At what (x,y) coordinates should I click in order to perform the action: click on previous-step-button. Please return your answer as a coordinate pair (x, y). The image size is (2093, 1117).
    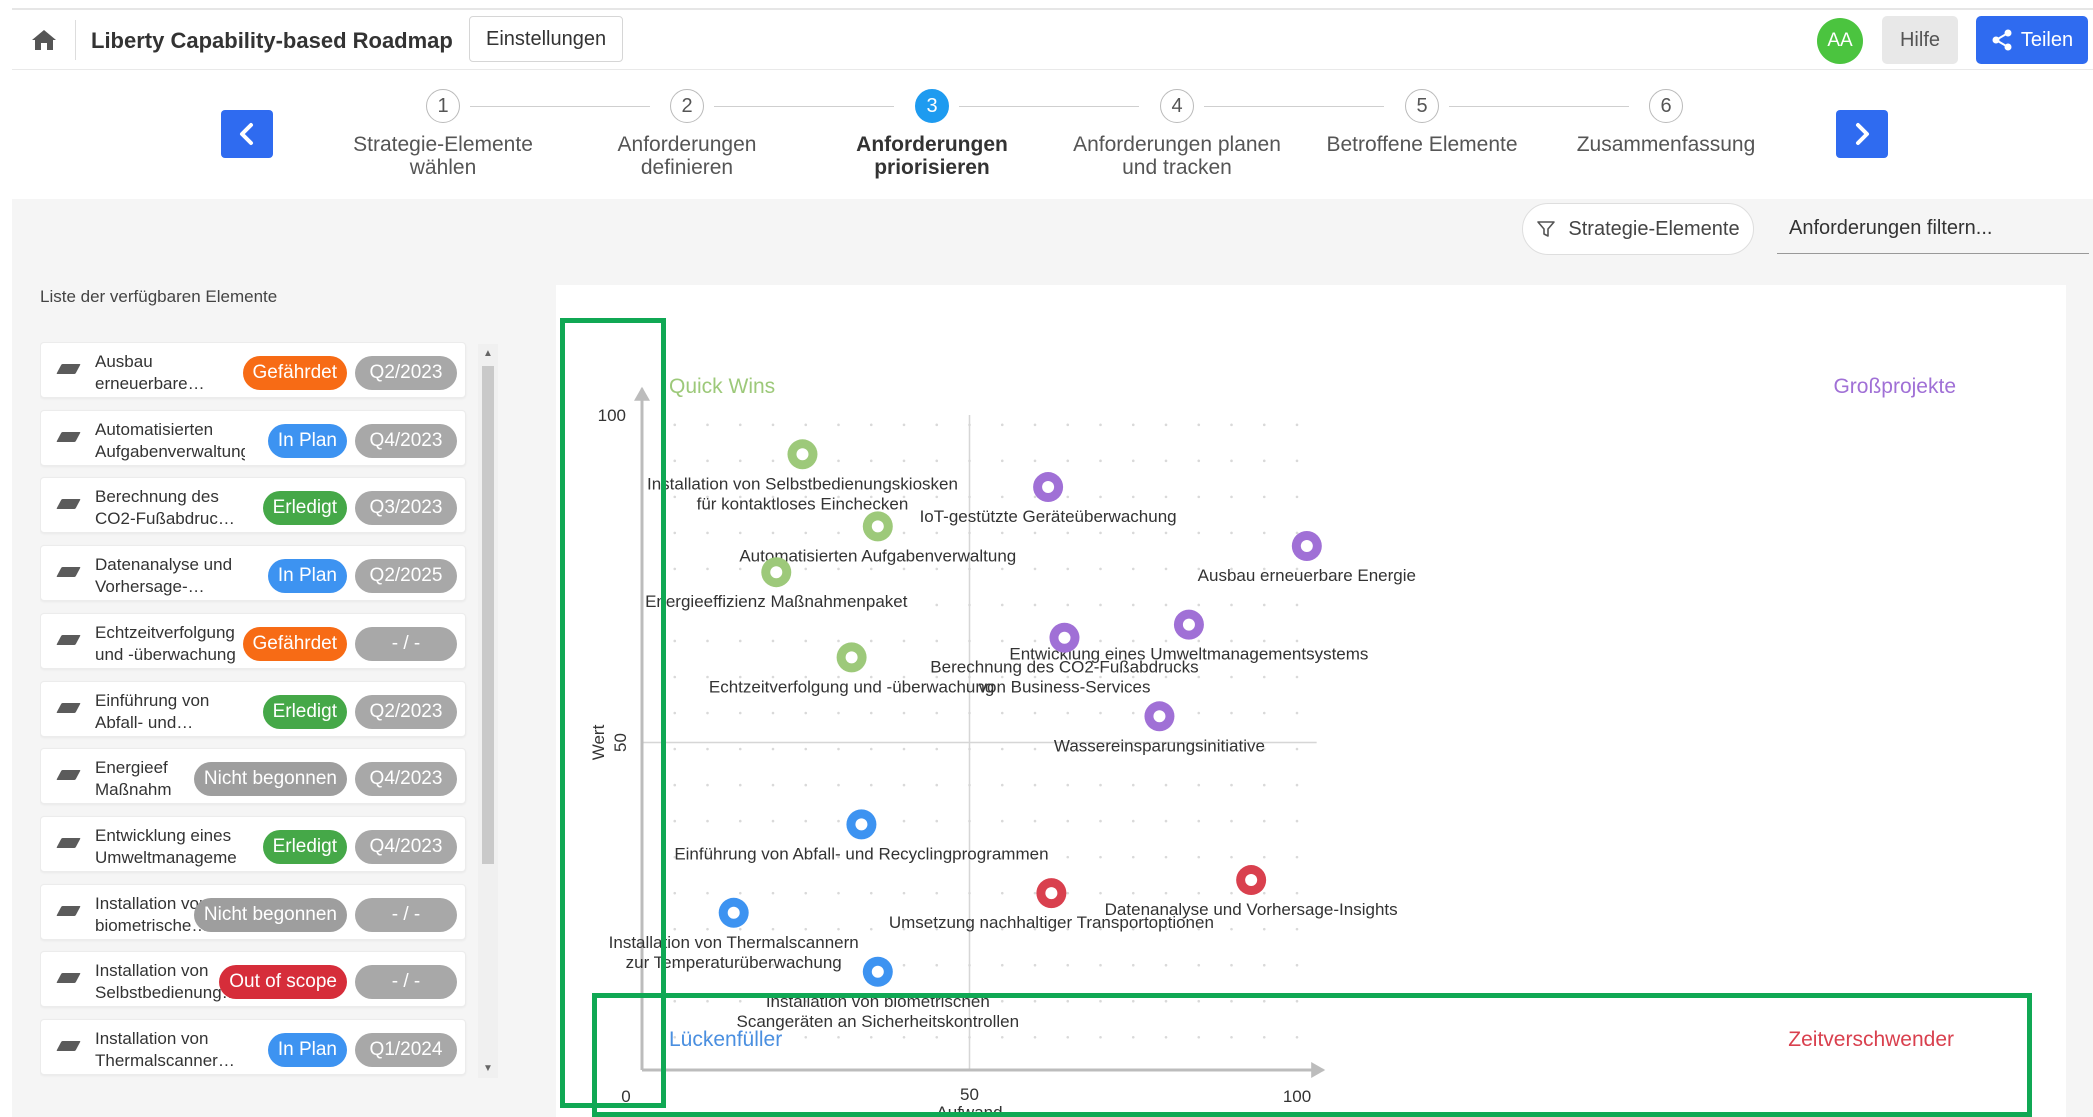
    Looking at the image, I should click on (247, 134).